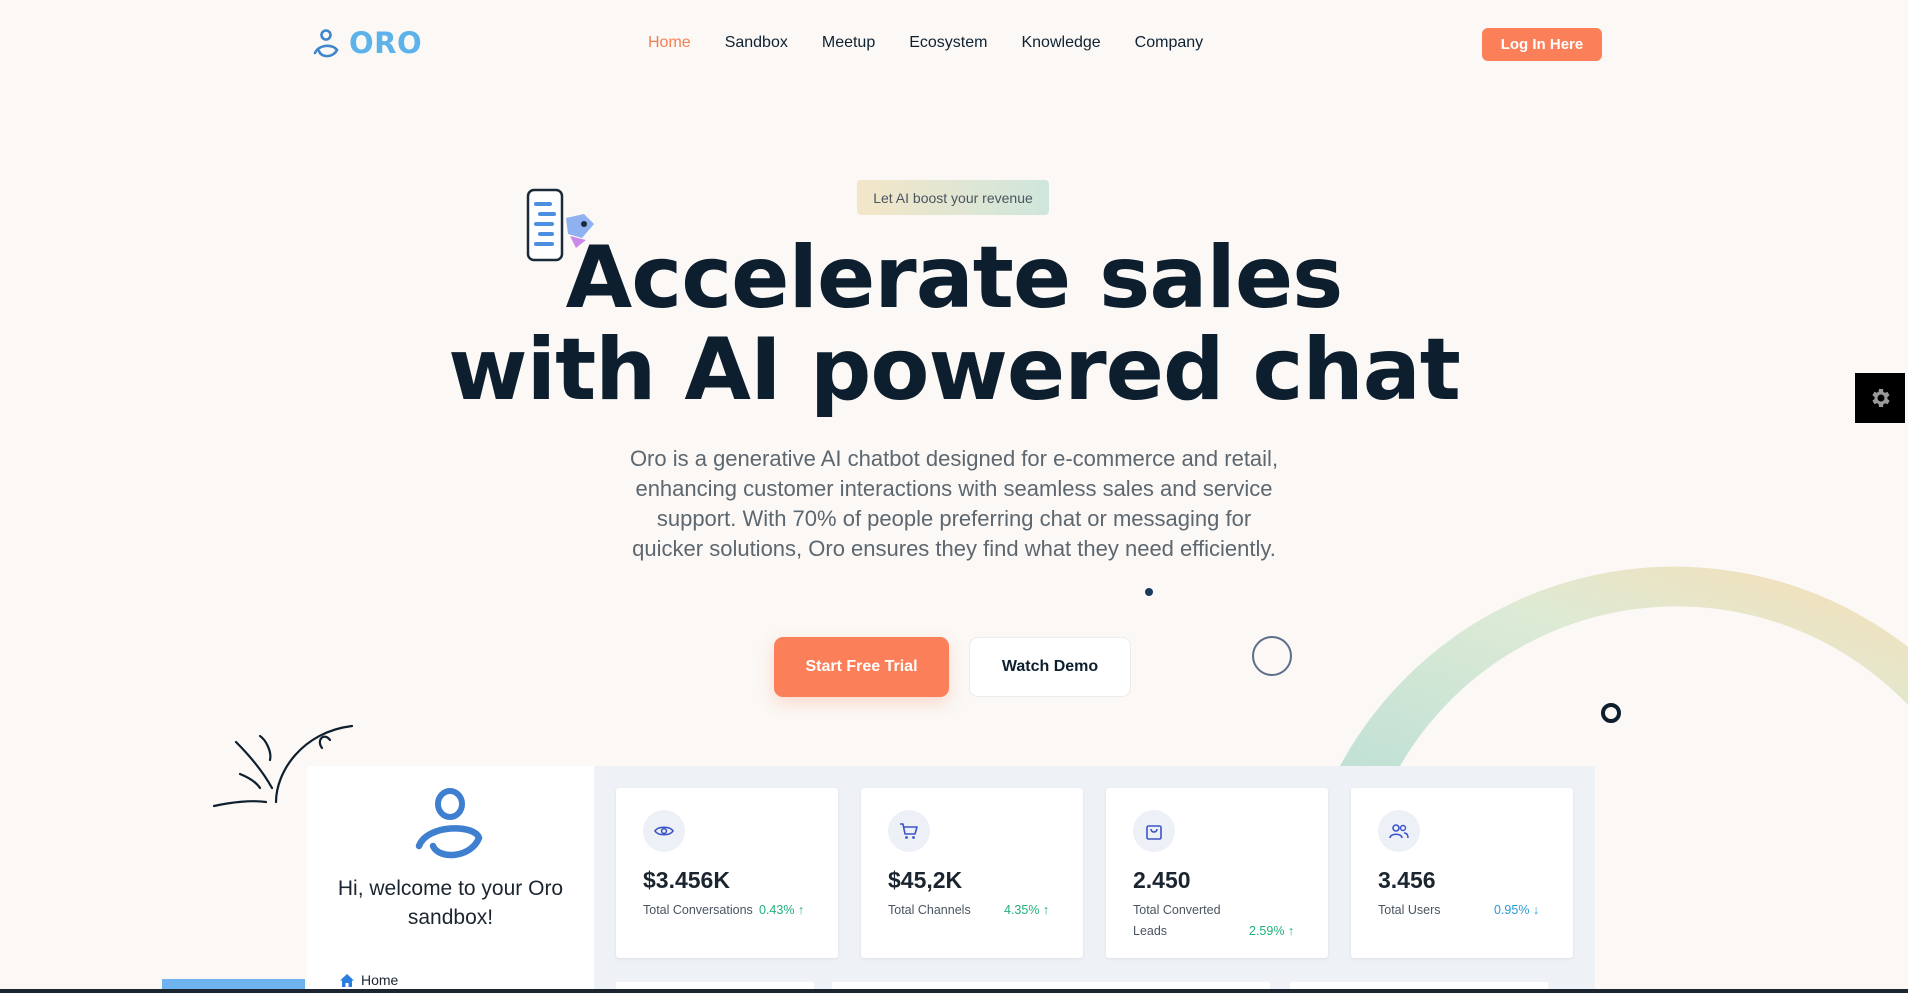 This screenshot has height=993, width=1908. Describe the element at coordinates (1050, 667) in the screenshot. I see `watch-demo-button: Watch Demo` at that location.